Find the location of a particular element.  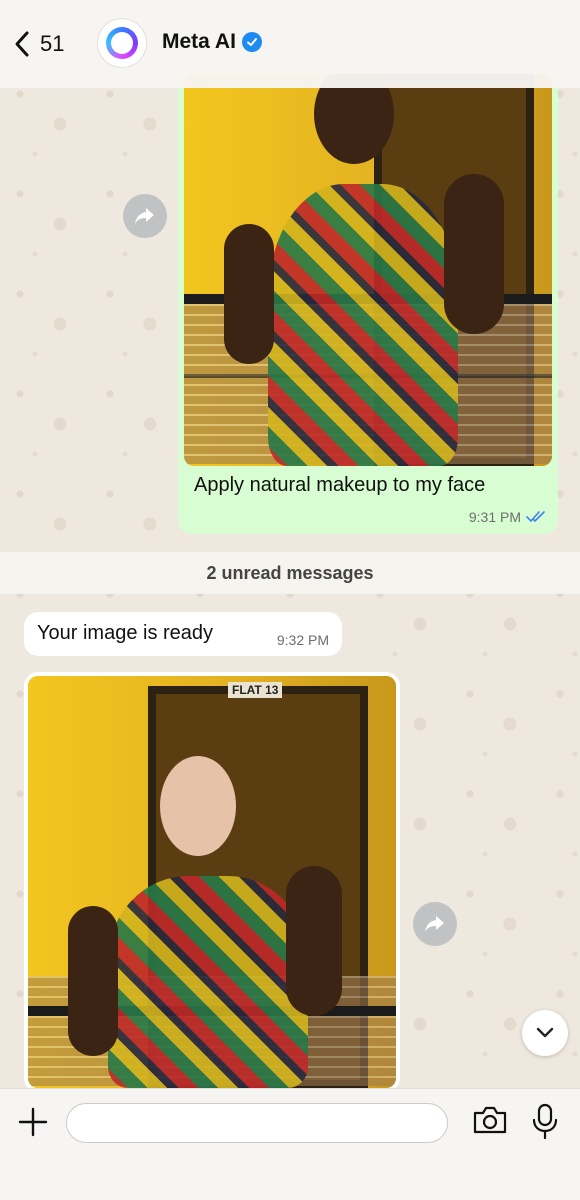

outgoing-caption: Apply natural makeup to my face is located at coordinates (340, 485).